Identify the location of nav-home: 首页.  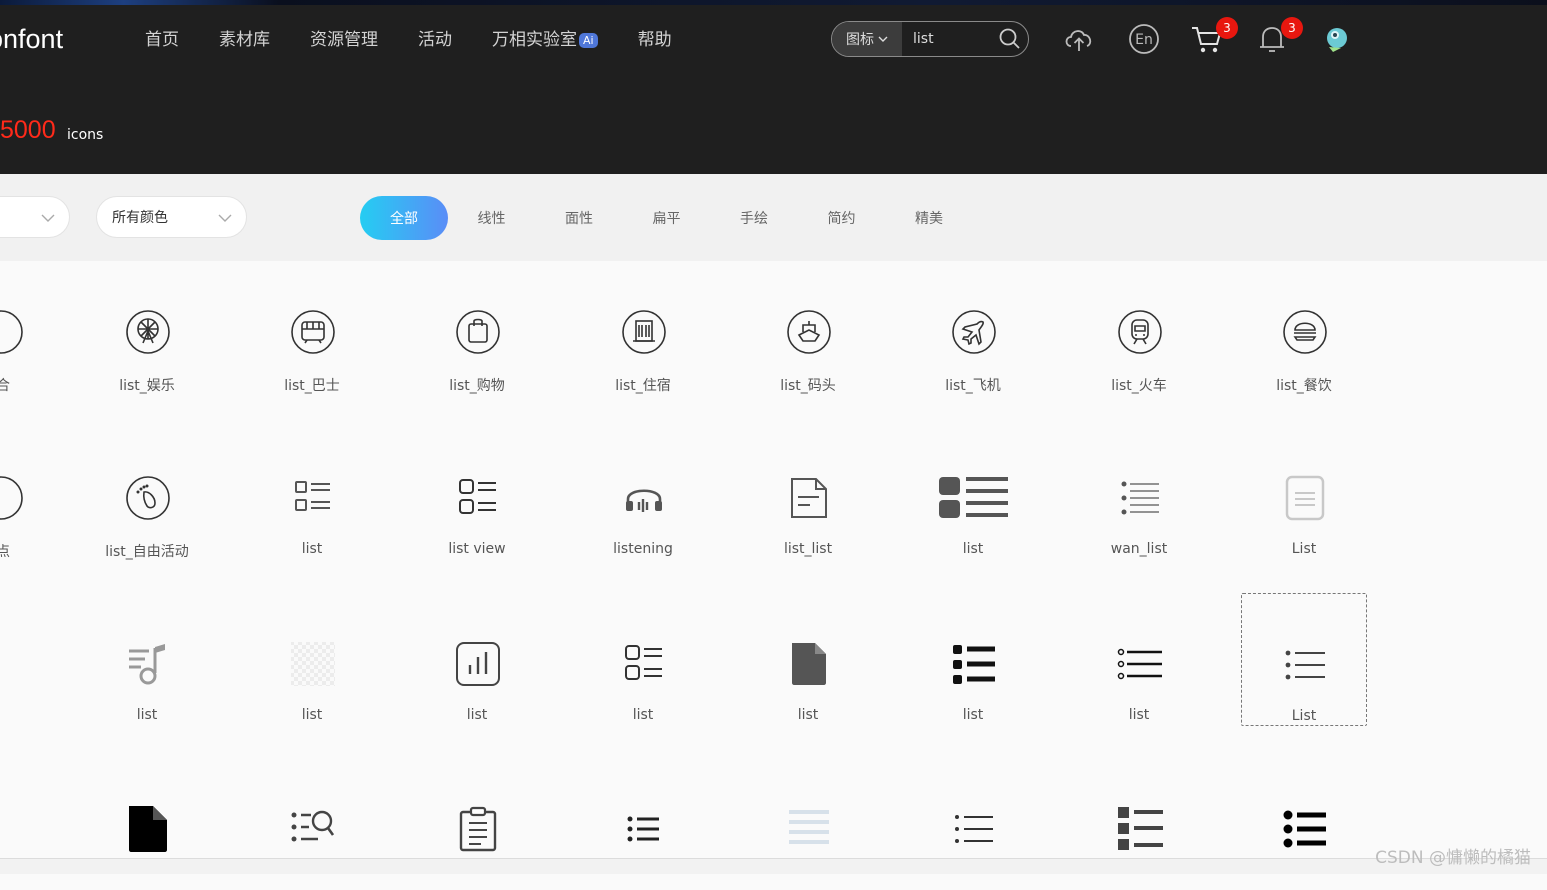
(162, 40).